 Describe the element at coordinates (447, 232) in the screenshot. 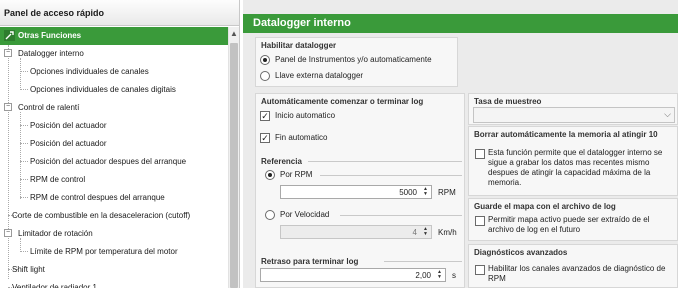

I see `speed-unit: Km/h` at that location.